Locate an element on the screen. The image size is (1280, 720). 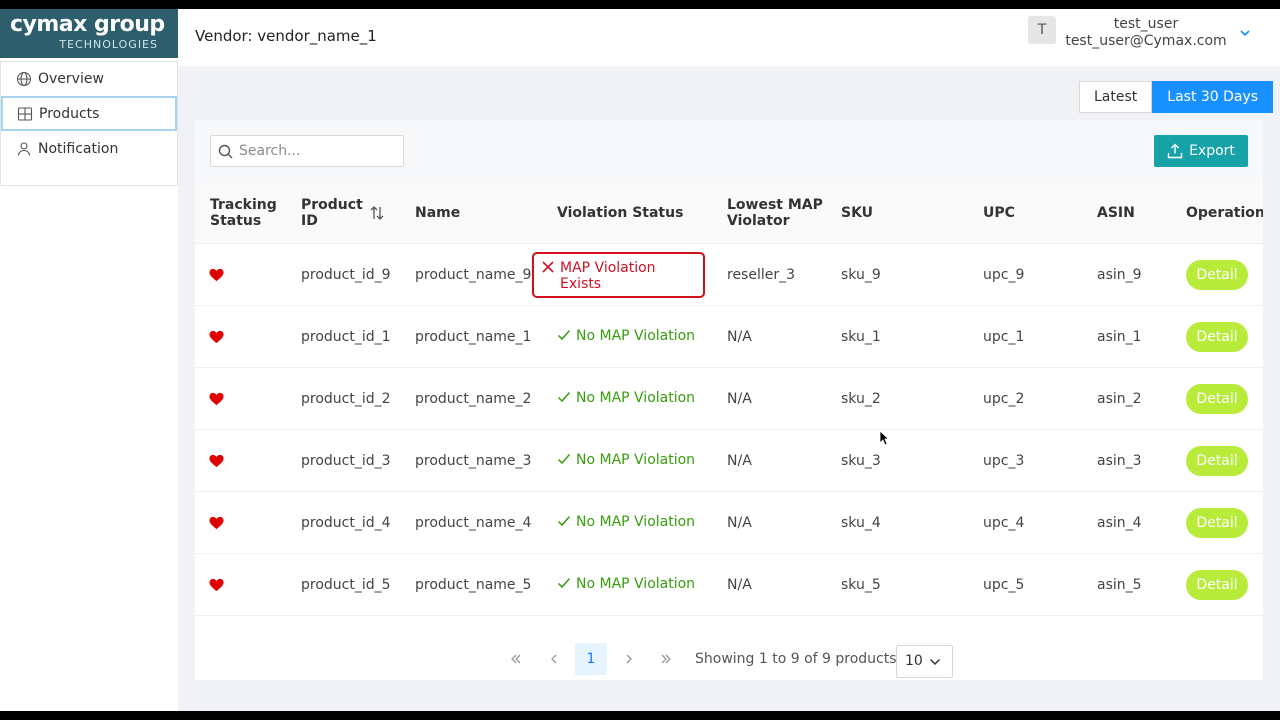
asin-cell: asin_2 is located at coordinates (1119, 399).